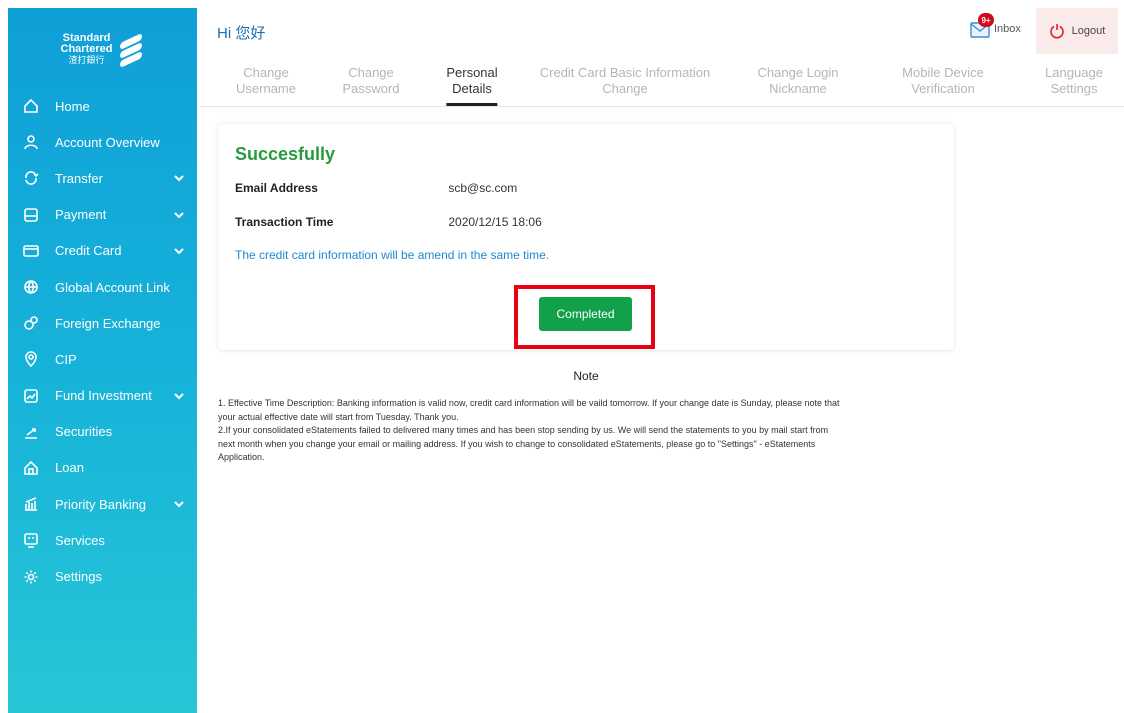 This screenshot has height=713, width=1124. What do you see at coordinates (31, 251) in the screenshot?
I see `credit-card-icon` at bounding box center [31, 251].